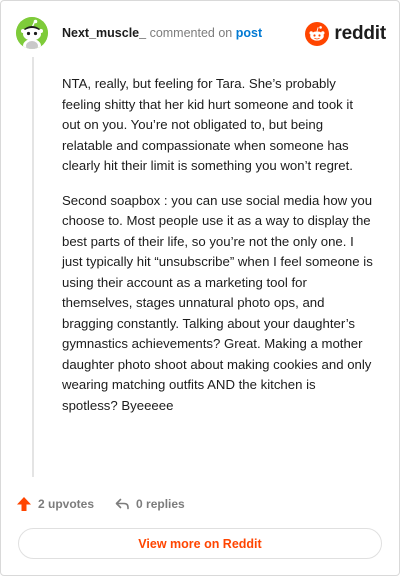  I want to click on reply-arrow-icon, so click(122, 504).